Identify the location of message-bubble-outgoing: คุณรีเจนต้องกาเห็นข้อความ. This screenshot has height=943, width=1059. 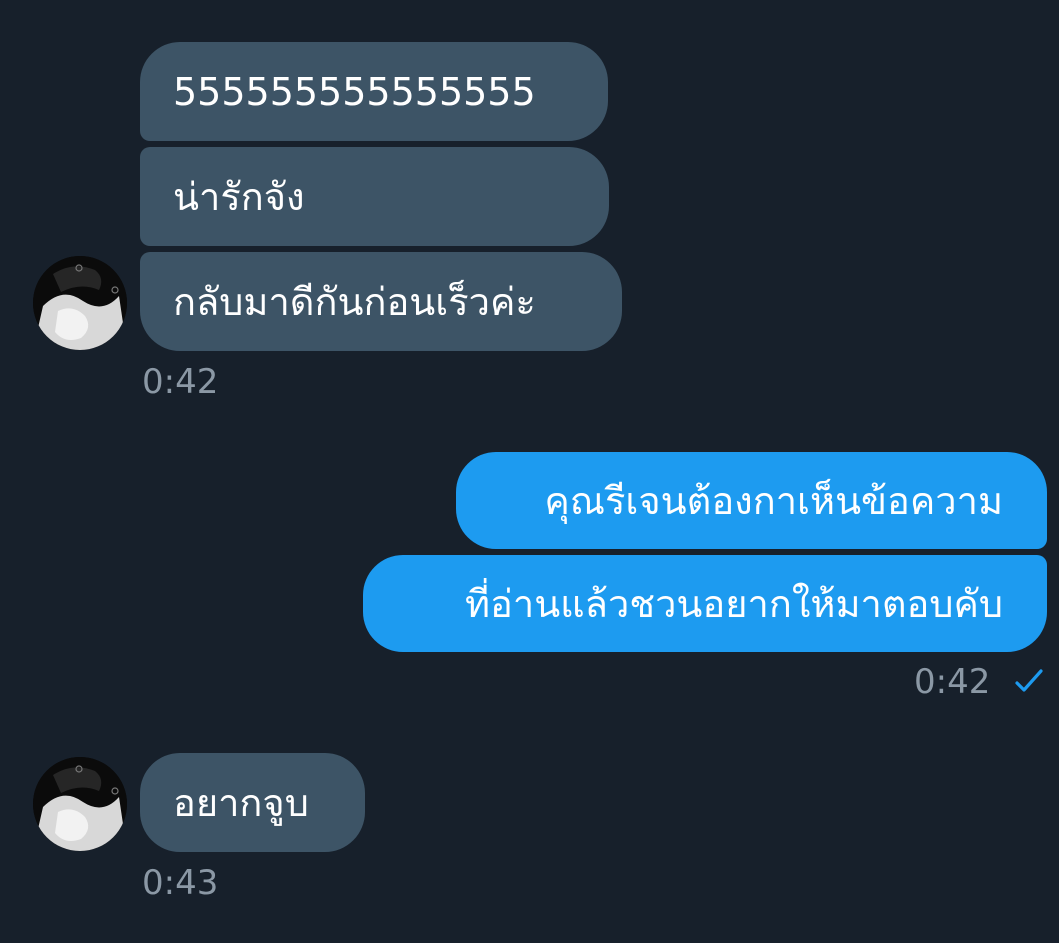
(751, 500).